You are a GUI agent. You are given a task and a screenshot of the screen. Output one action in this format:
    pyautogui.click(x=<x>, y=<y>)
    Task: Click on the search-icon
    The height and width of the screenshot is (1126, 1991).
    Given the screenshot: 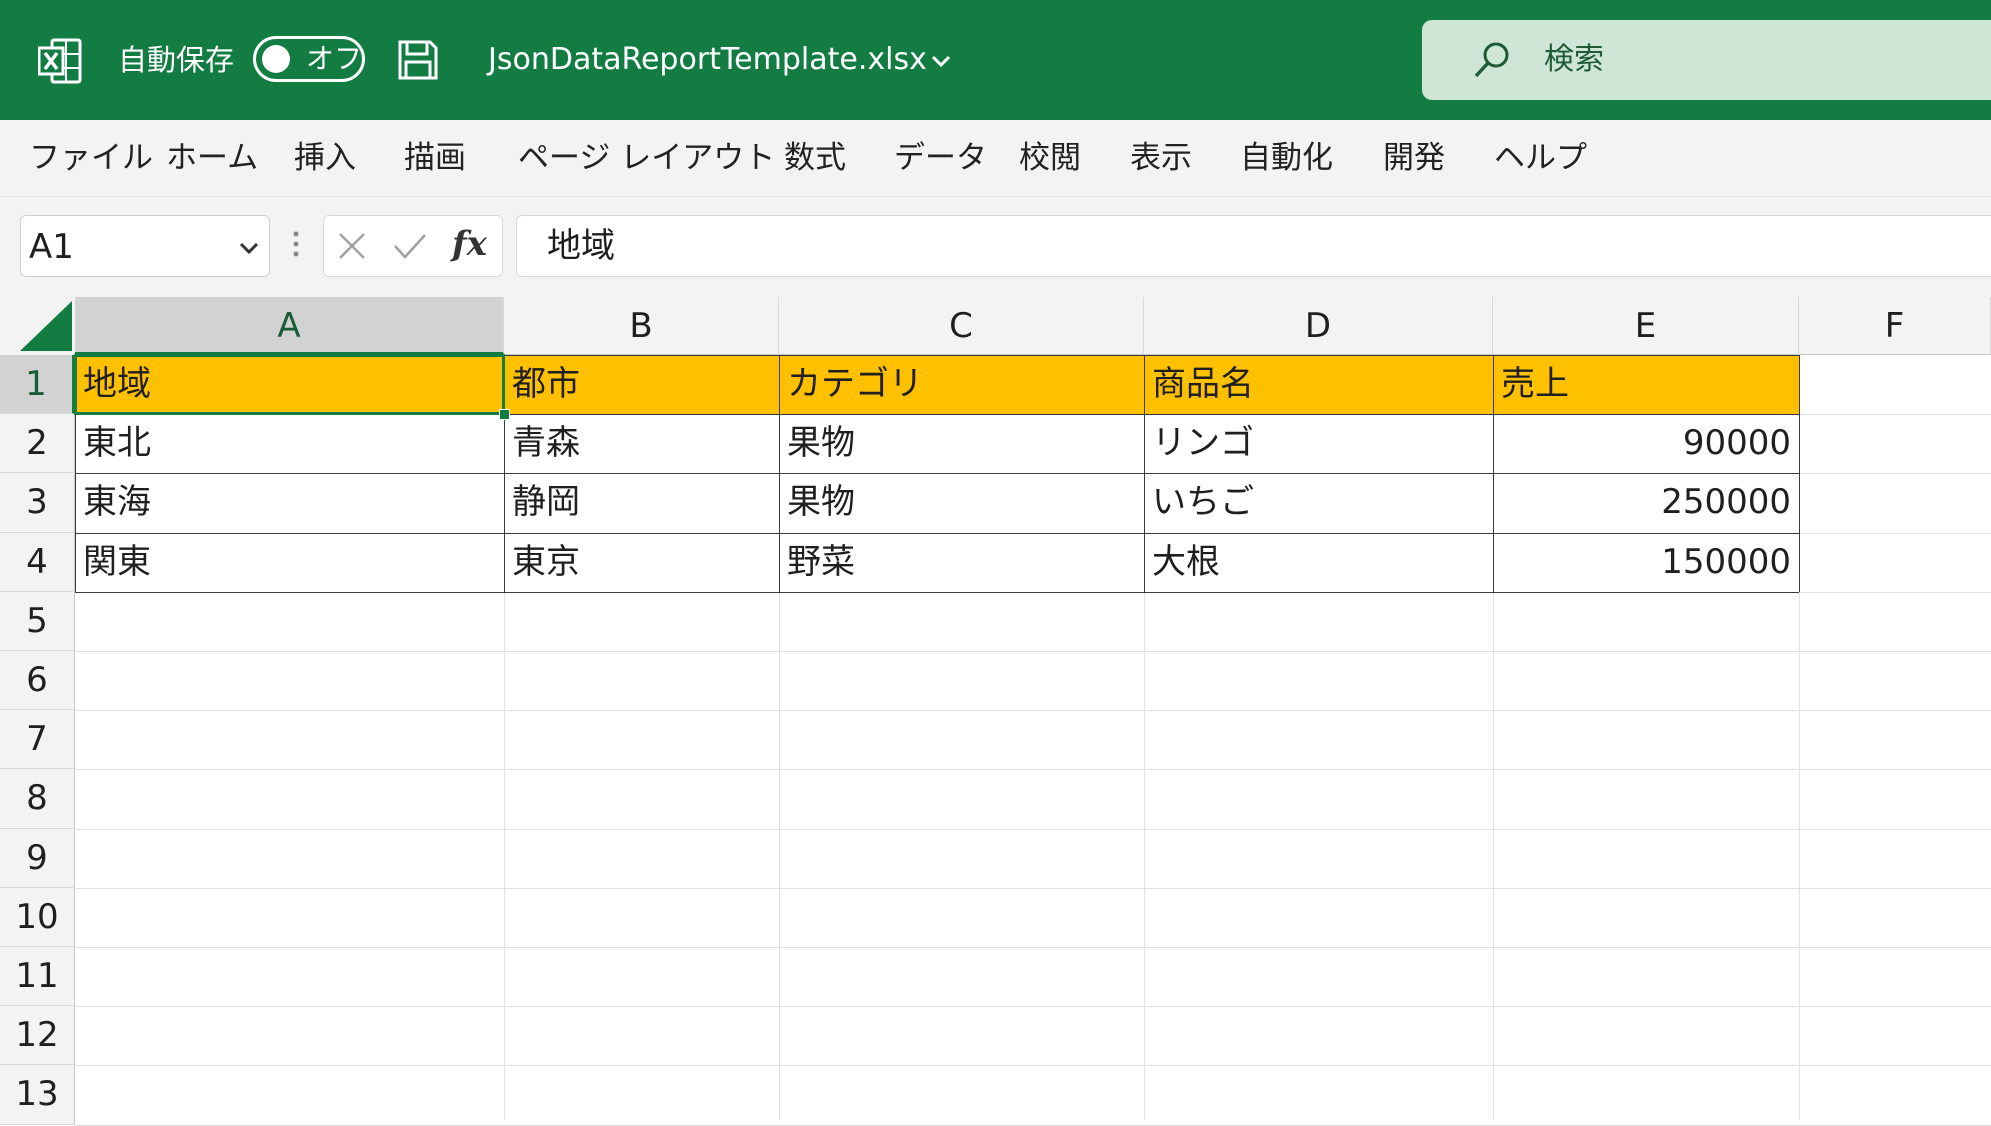 What is the action you would take?
    pyautogui.click(x=1491, y=60)
    